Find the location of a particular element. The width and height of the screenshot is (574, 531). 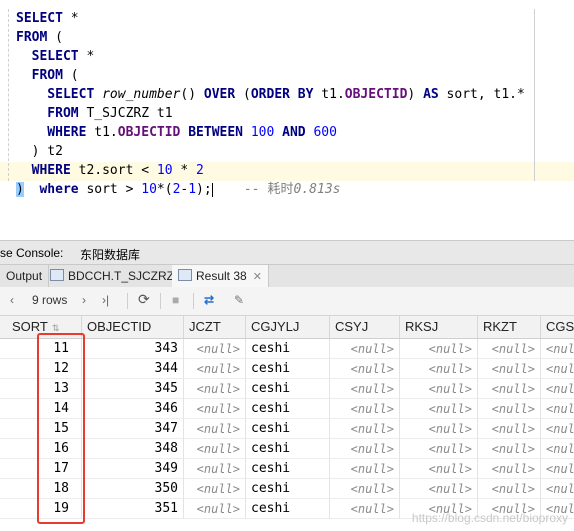

refresh-icon: ⟳ is located at coordinates (144, 299).